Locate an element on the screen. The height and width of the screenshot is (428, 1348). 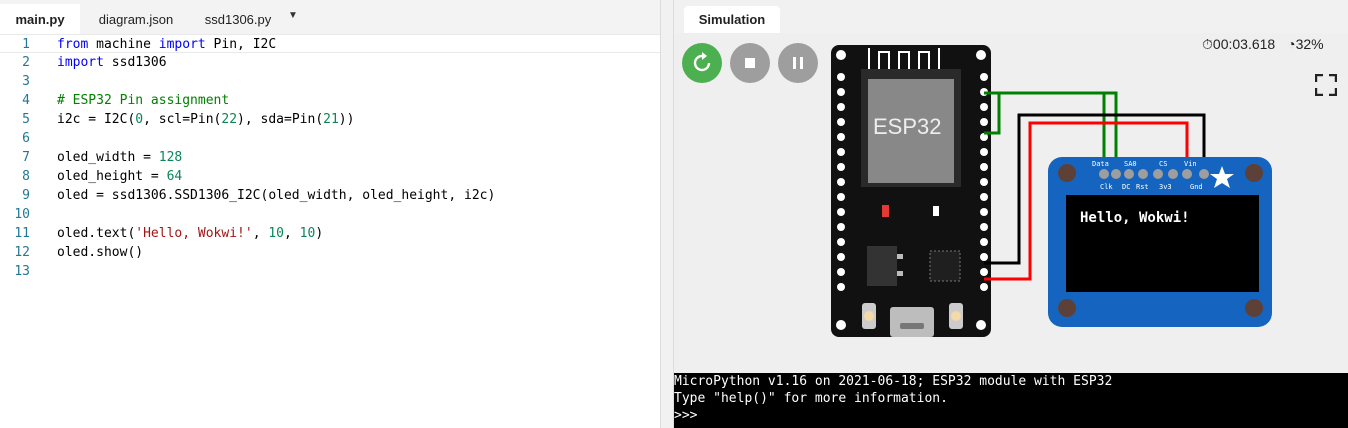
cpu-usage: 32% is located at coordinates (1309, 44).